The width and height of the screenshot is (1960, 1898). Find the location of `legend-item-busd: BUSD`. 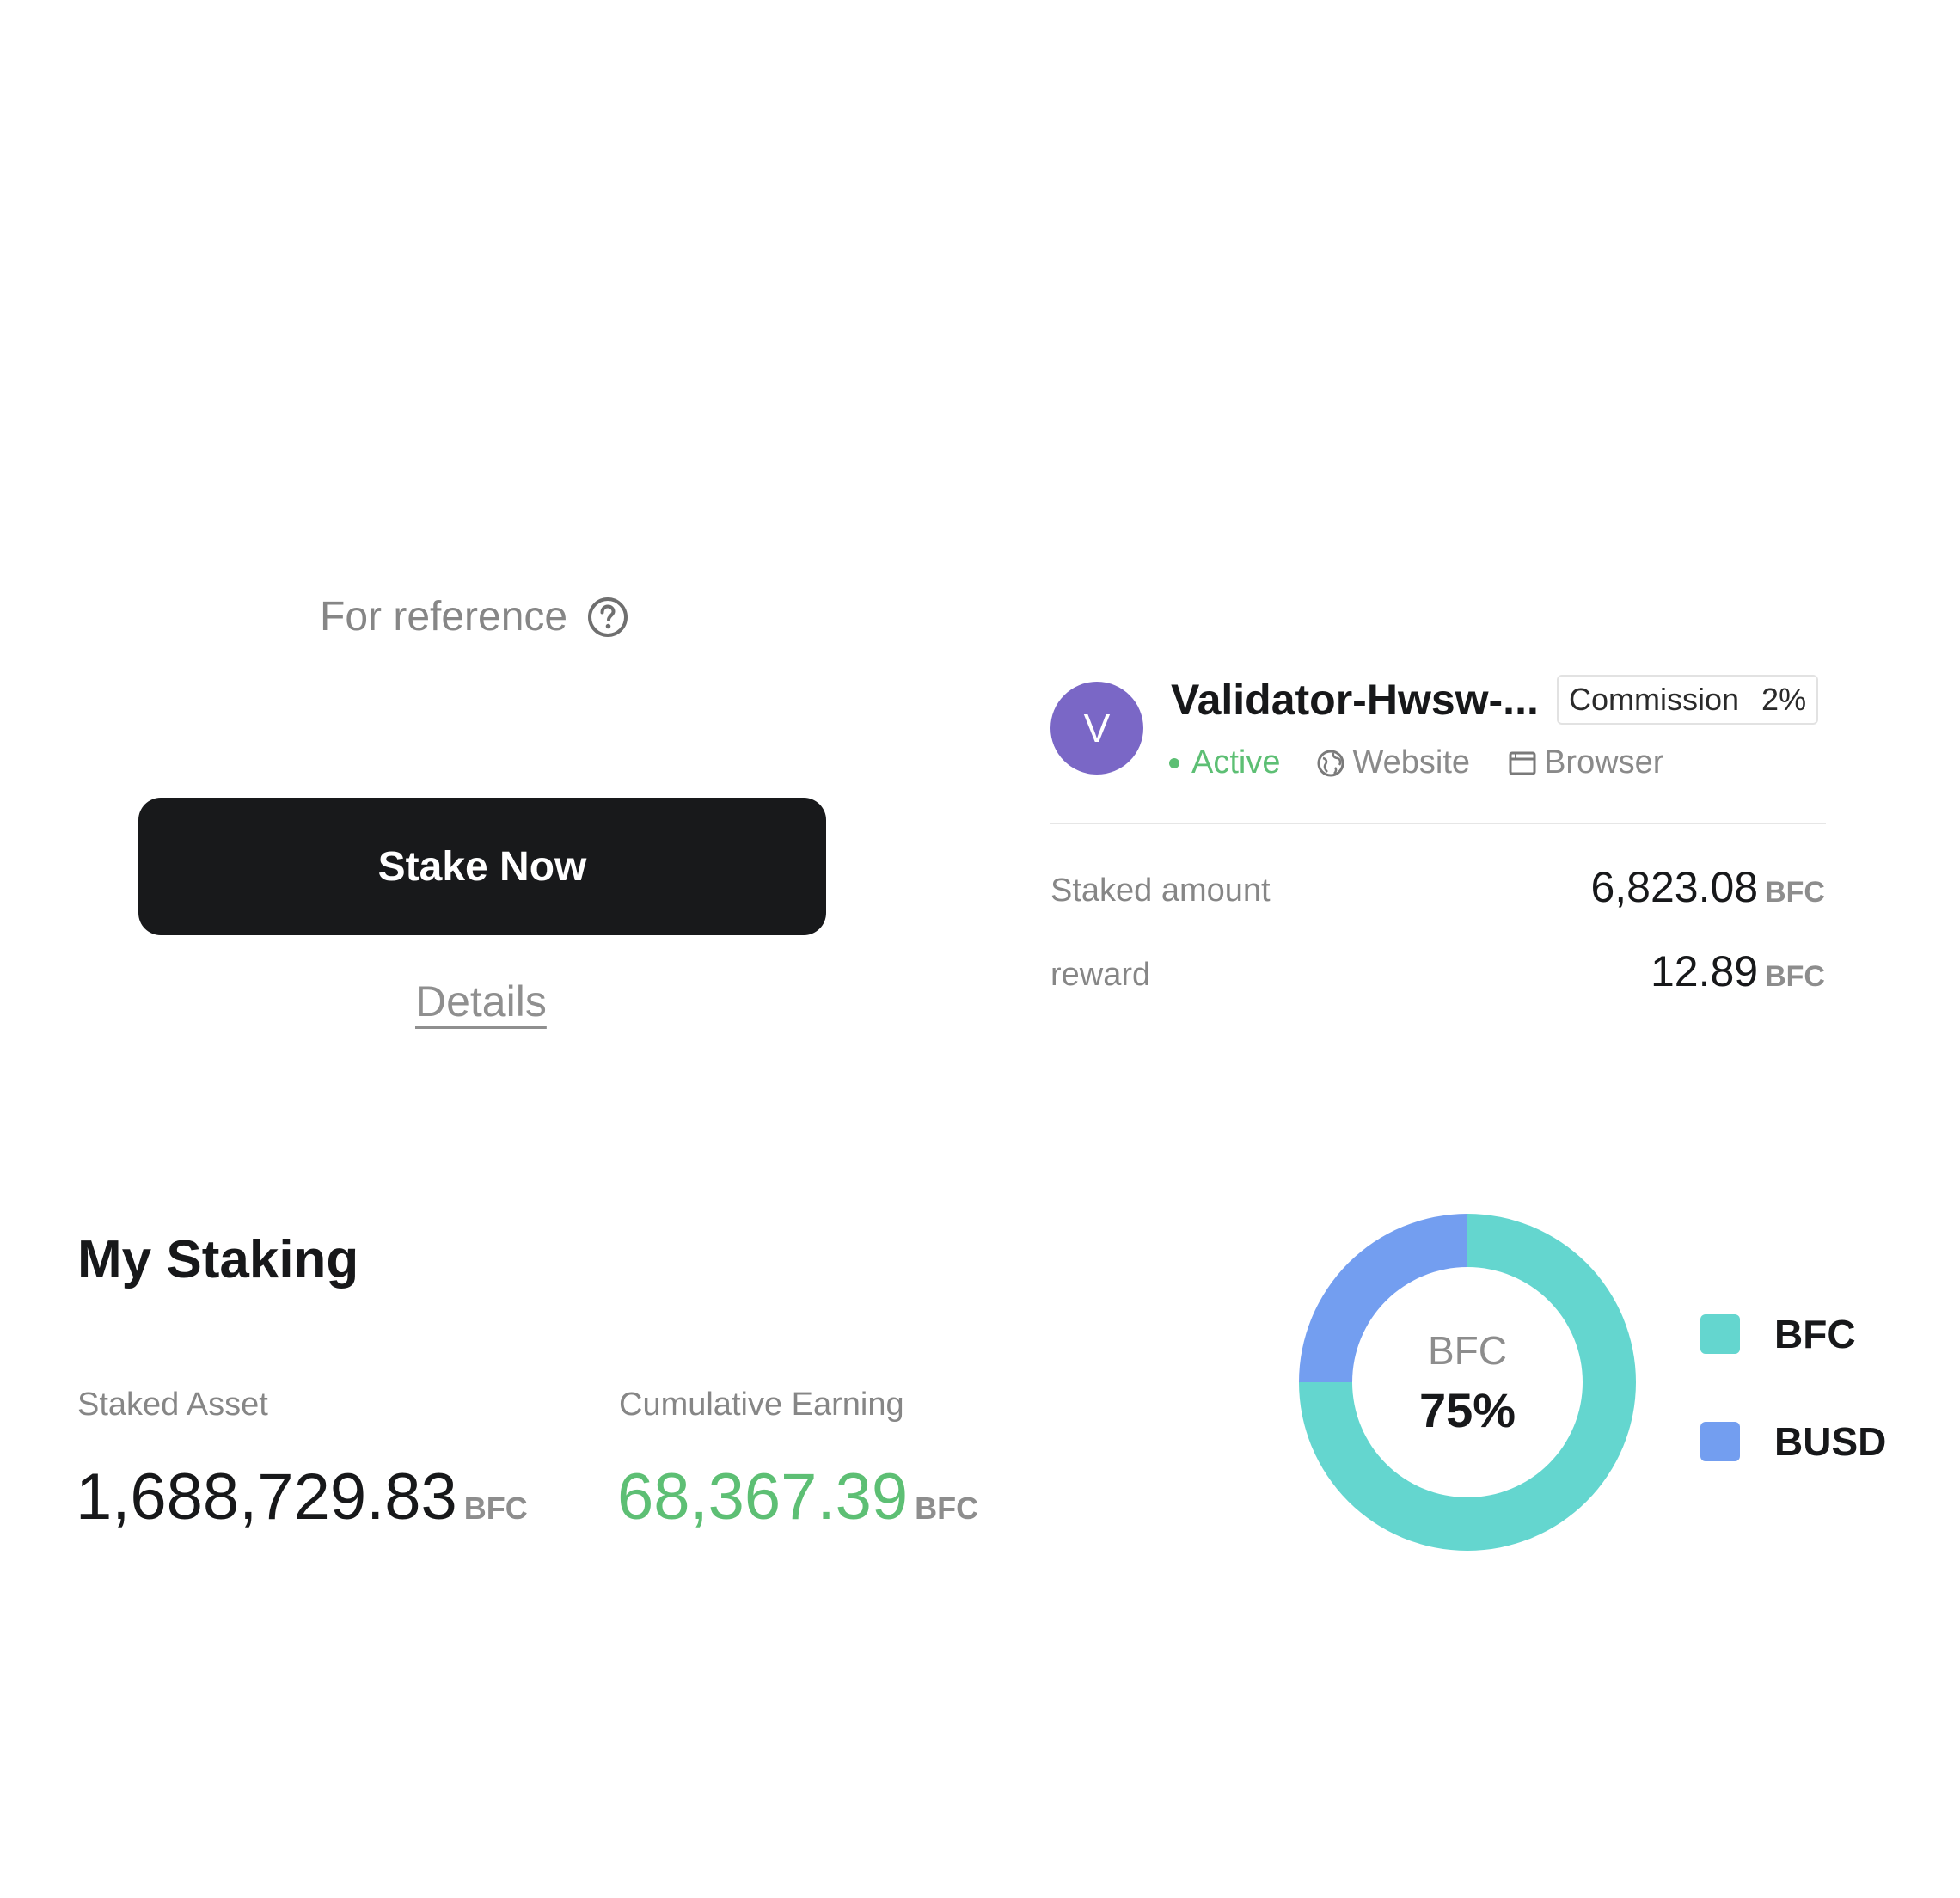

legend-item-busd: BUSD is located at coordinates (1793, 1441).